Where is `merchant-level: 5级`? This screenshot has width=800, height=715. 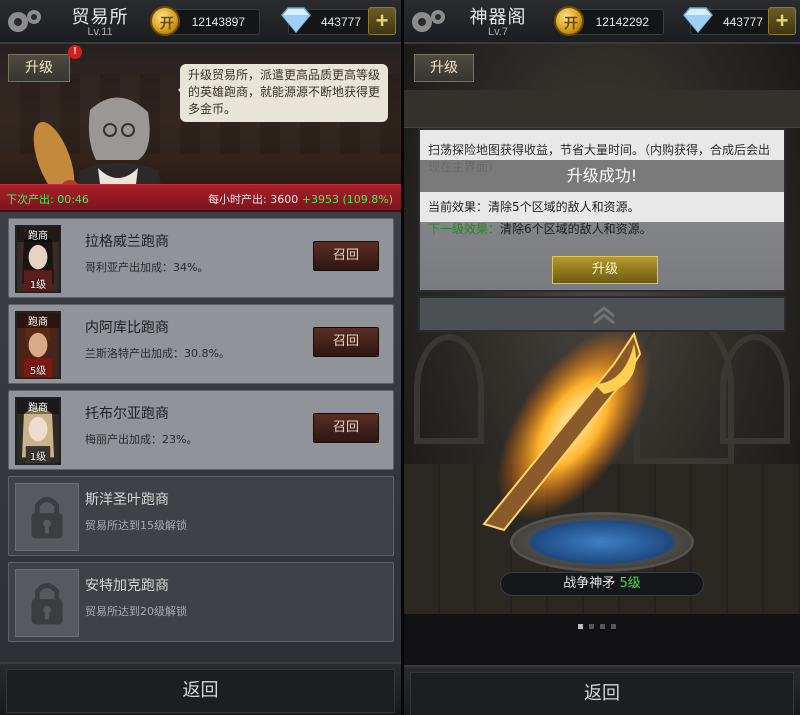
merchant-level: 5级 is located at coordinates (38, 371).